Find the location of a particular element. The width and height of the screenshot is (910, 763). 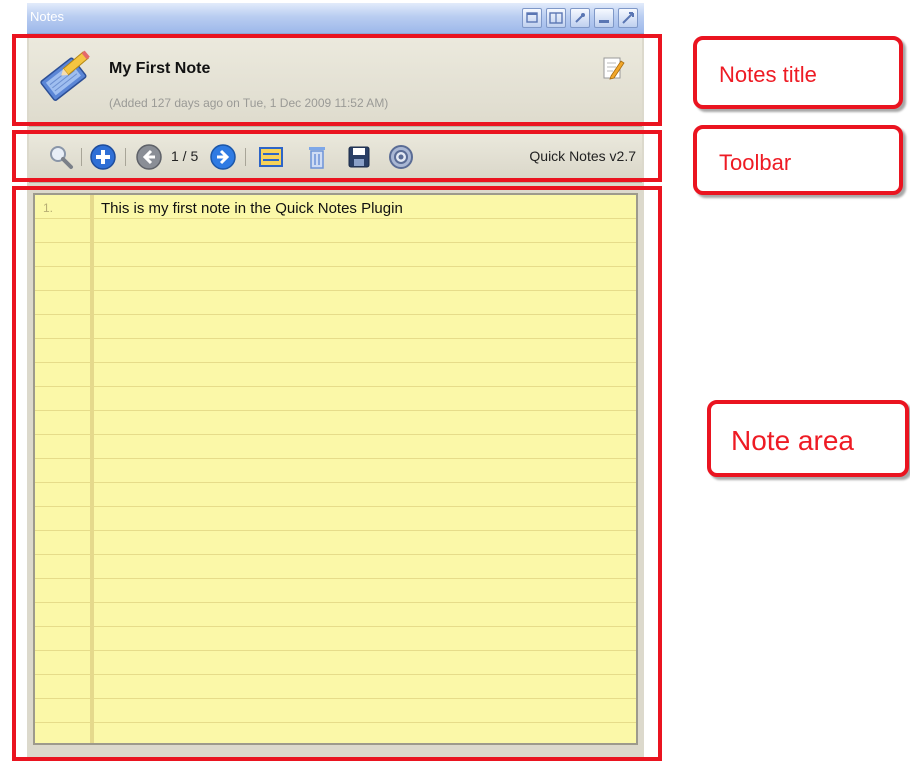

window-titlebar: Notes is located at coordinates (335, 18).